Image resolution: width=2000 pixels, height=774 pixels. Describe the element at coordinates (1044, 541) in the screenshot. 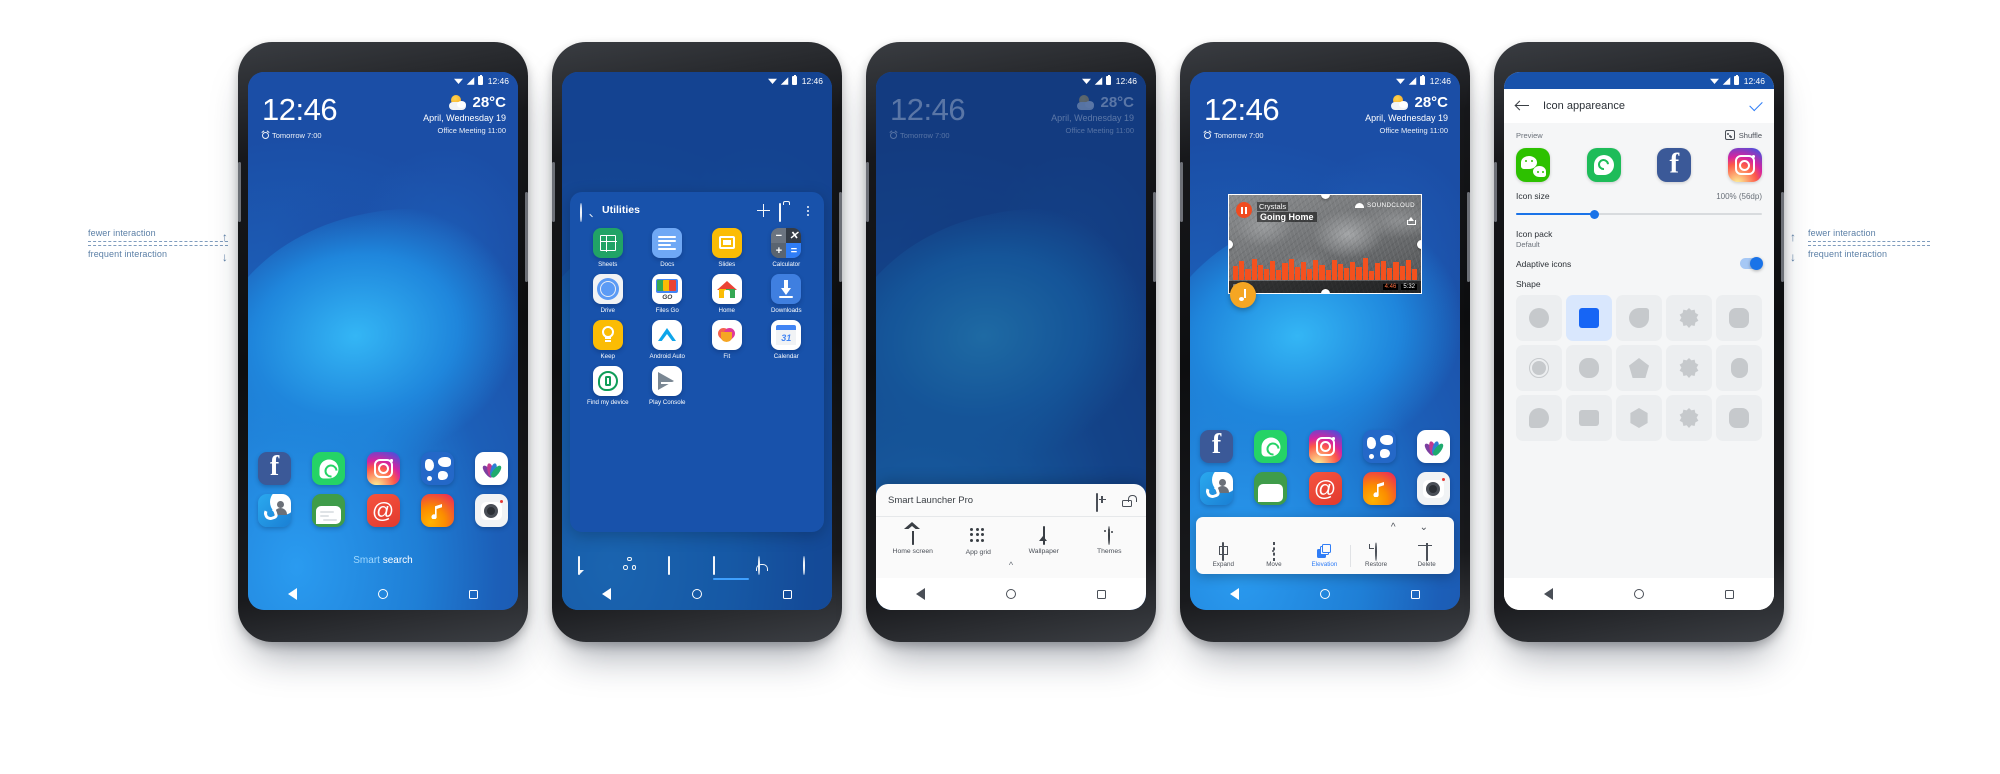

I see `sheet-item-wallpaper: Wallpaper` at that location.